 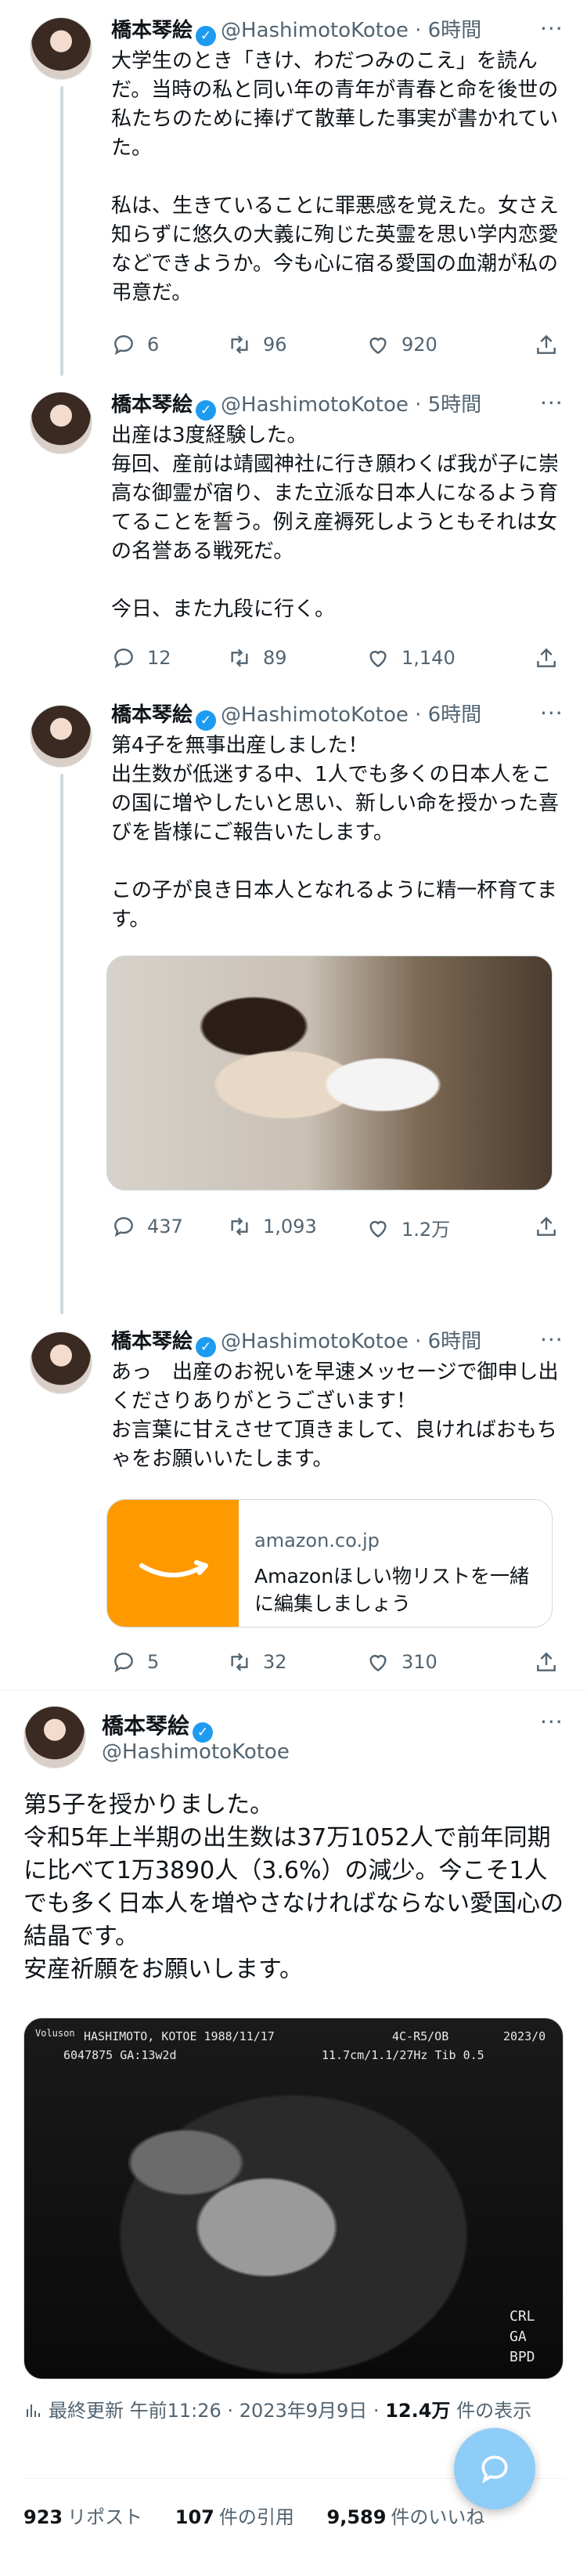 What do you see at coordinates (179, 2036) in the screenshot?
I see `ultrasound-patient: HASHIMOTO, KOTOE 1988/11/17` at bounding box center [179, 2036].